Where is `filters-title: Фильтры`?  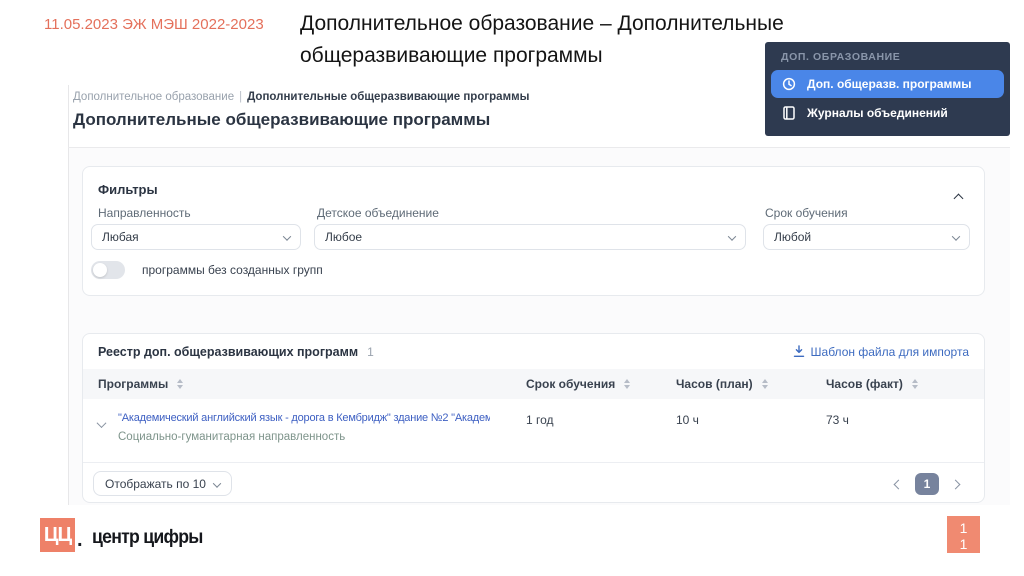 filters-title: Фильтры is located at coordinates (128, 189).